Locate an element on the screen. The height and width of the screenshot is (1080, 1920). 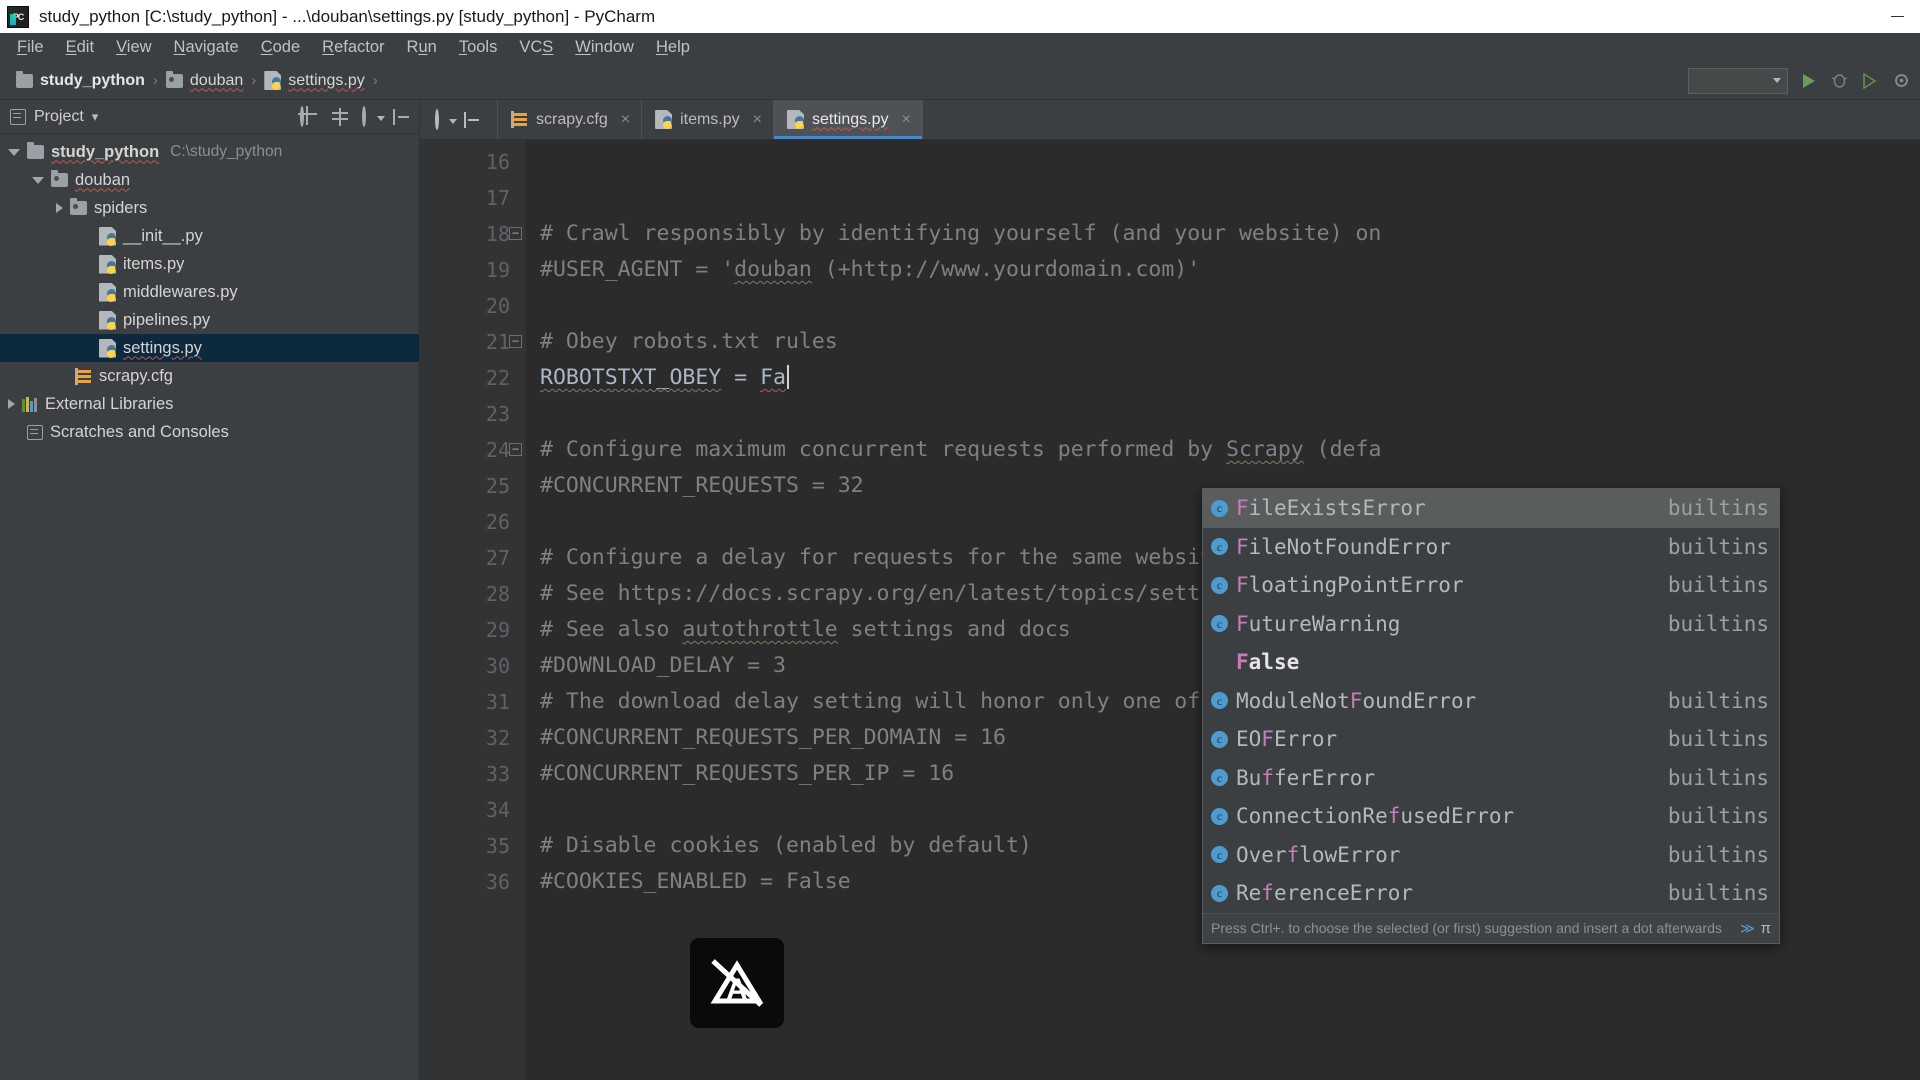
autocomplete-item-label: OverflowError is located at coordinates (1318, 854).